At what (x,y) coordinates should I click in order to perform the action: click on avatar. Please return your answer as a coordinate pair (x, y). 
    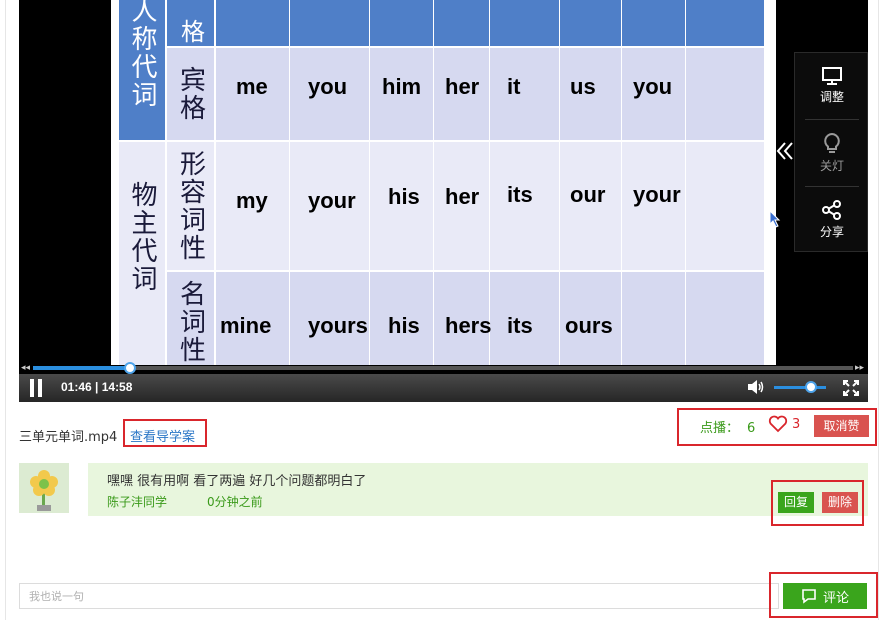
    Looking at the image, I should click on (44, 488).